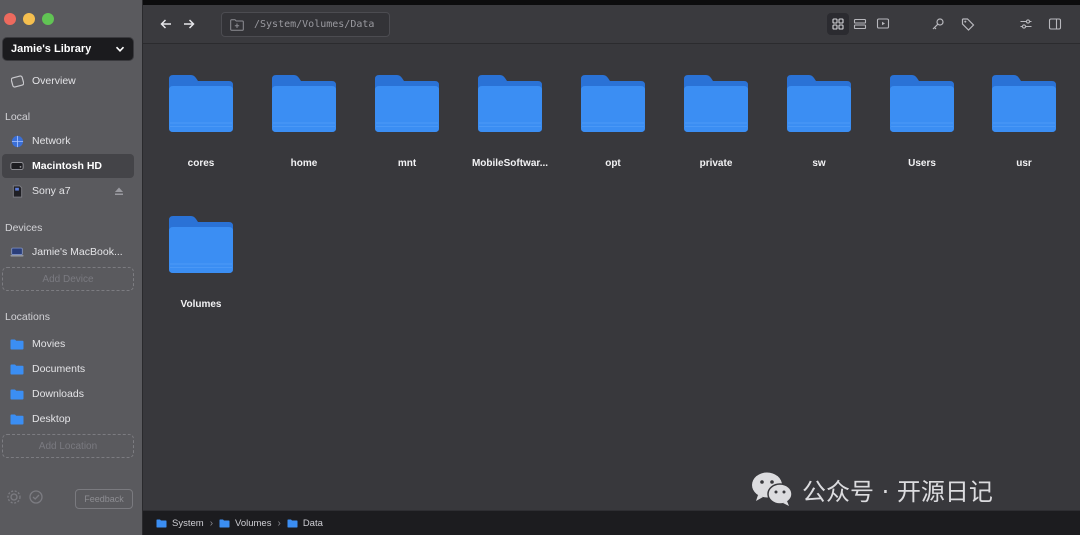 This screenshot has width=1080, height=535. I want to click on sidebar-item-sony-a7: Sony a7, so click(68, 191).